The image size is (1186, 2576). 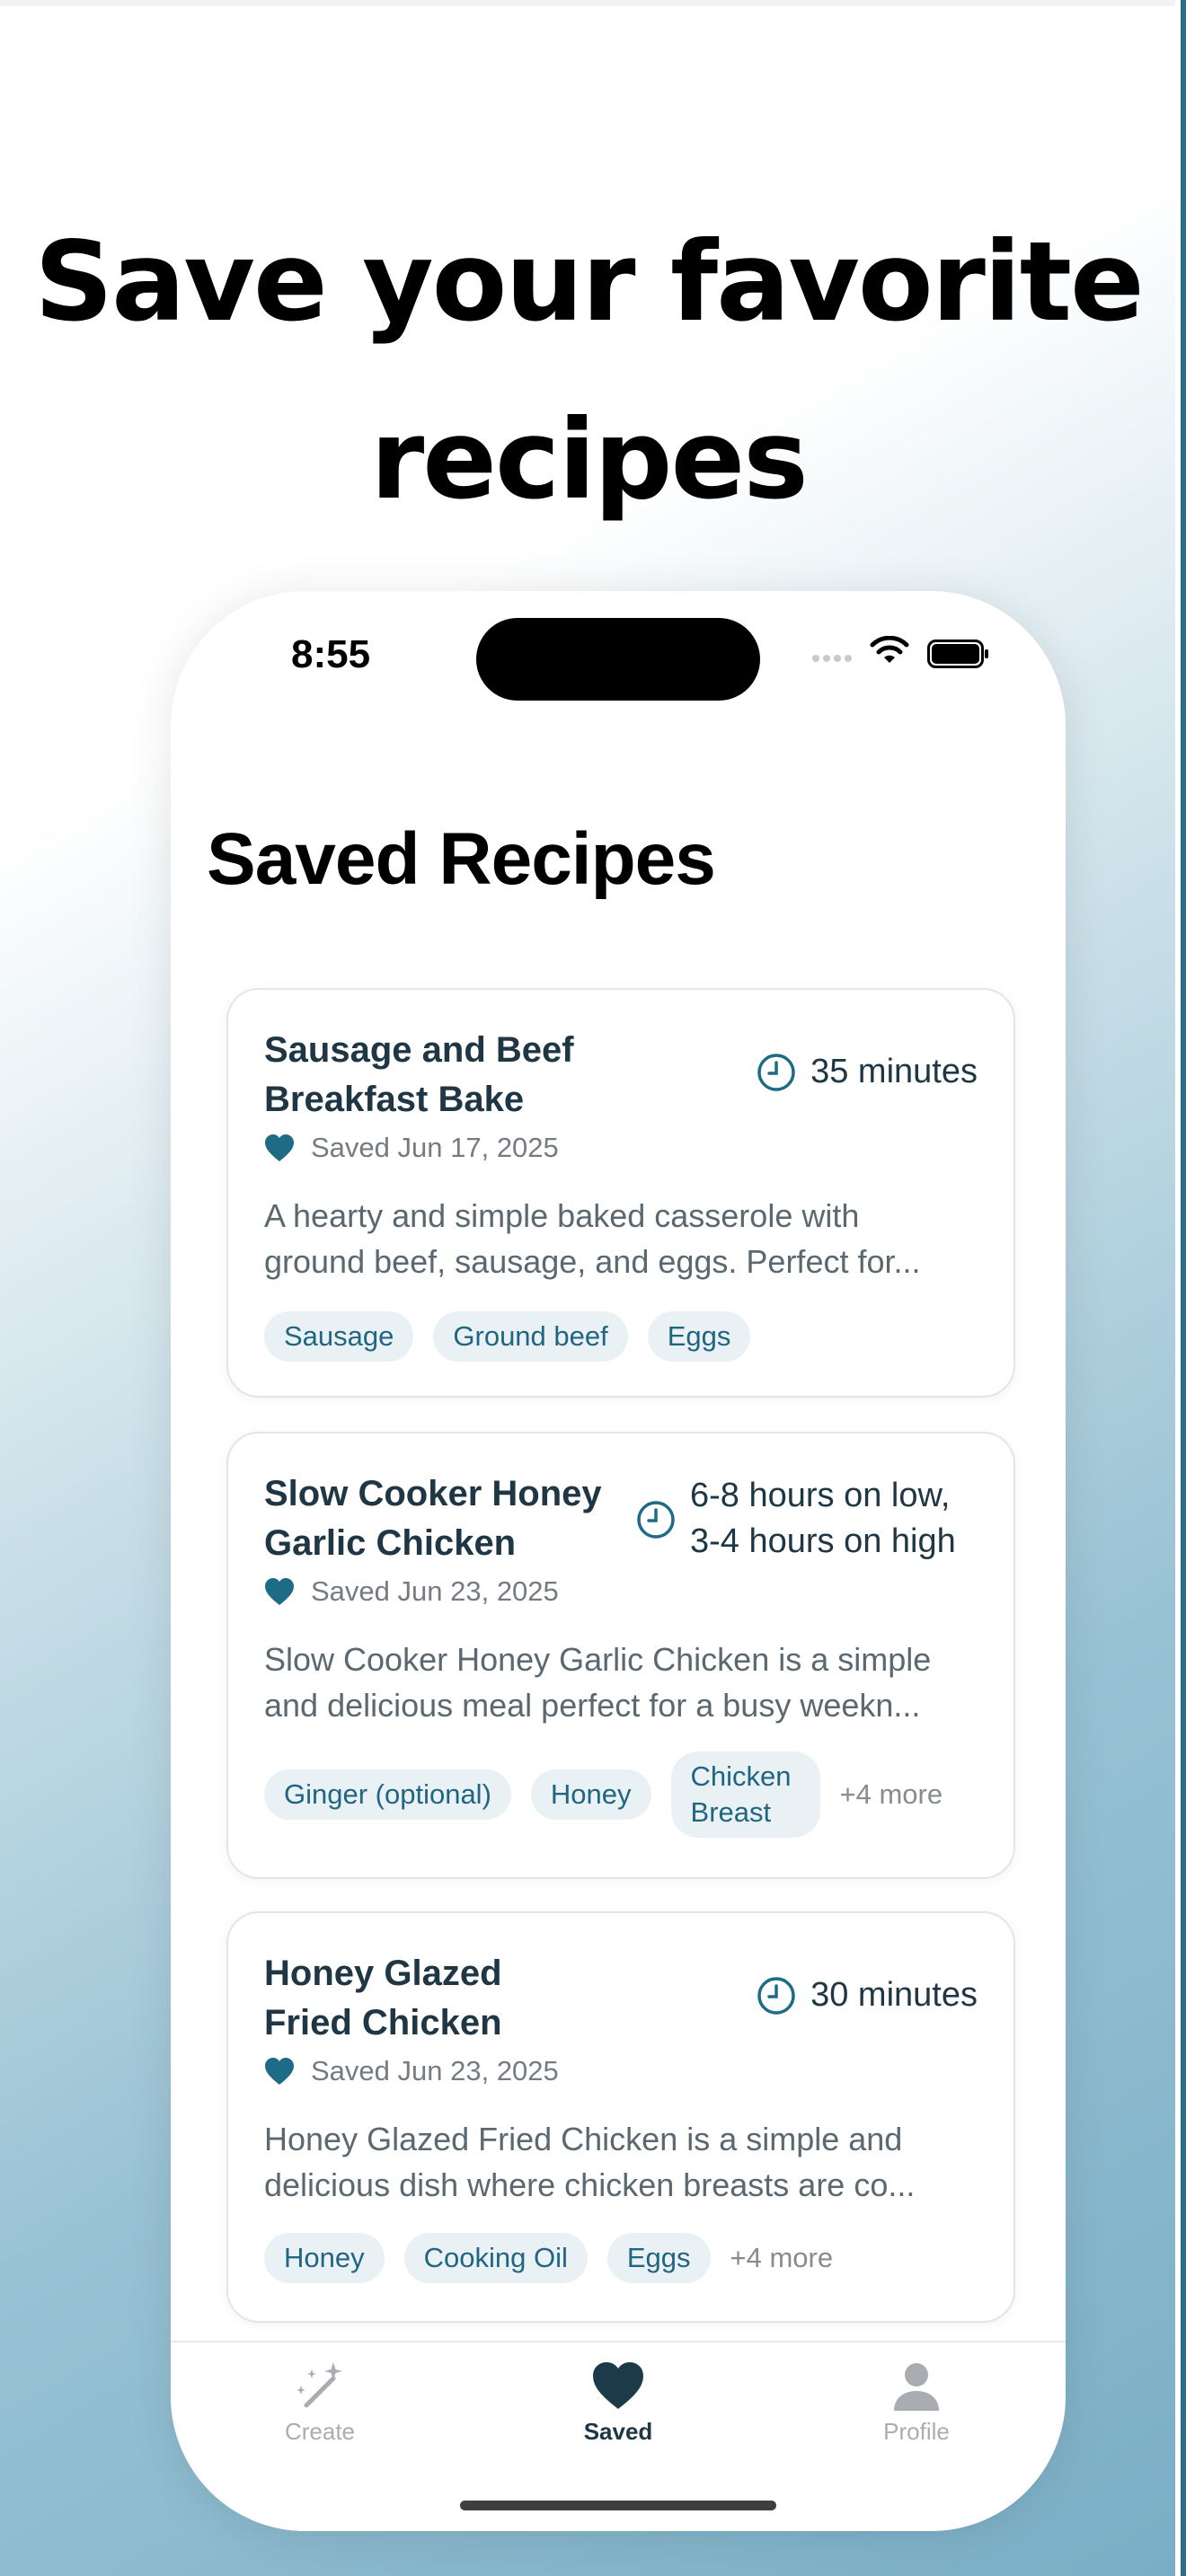 I want to click on recipe-title: Slow Cooker Honey Garlic Chicken, so click(x=461, y=1518).